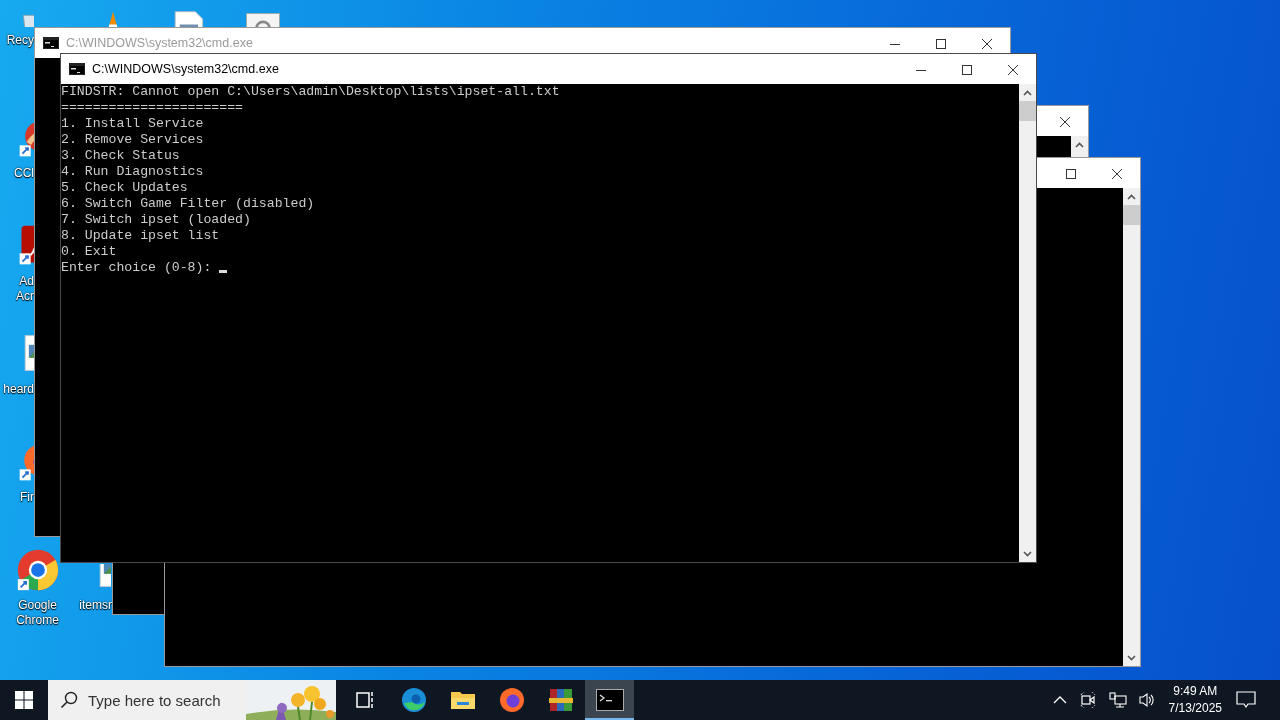 The height and width of the screenshot is (720, 1280). Describe the element at coordinates (17, 40) in the screenshot. I see `desktop-icon-label: Recy` at that location.